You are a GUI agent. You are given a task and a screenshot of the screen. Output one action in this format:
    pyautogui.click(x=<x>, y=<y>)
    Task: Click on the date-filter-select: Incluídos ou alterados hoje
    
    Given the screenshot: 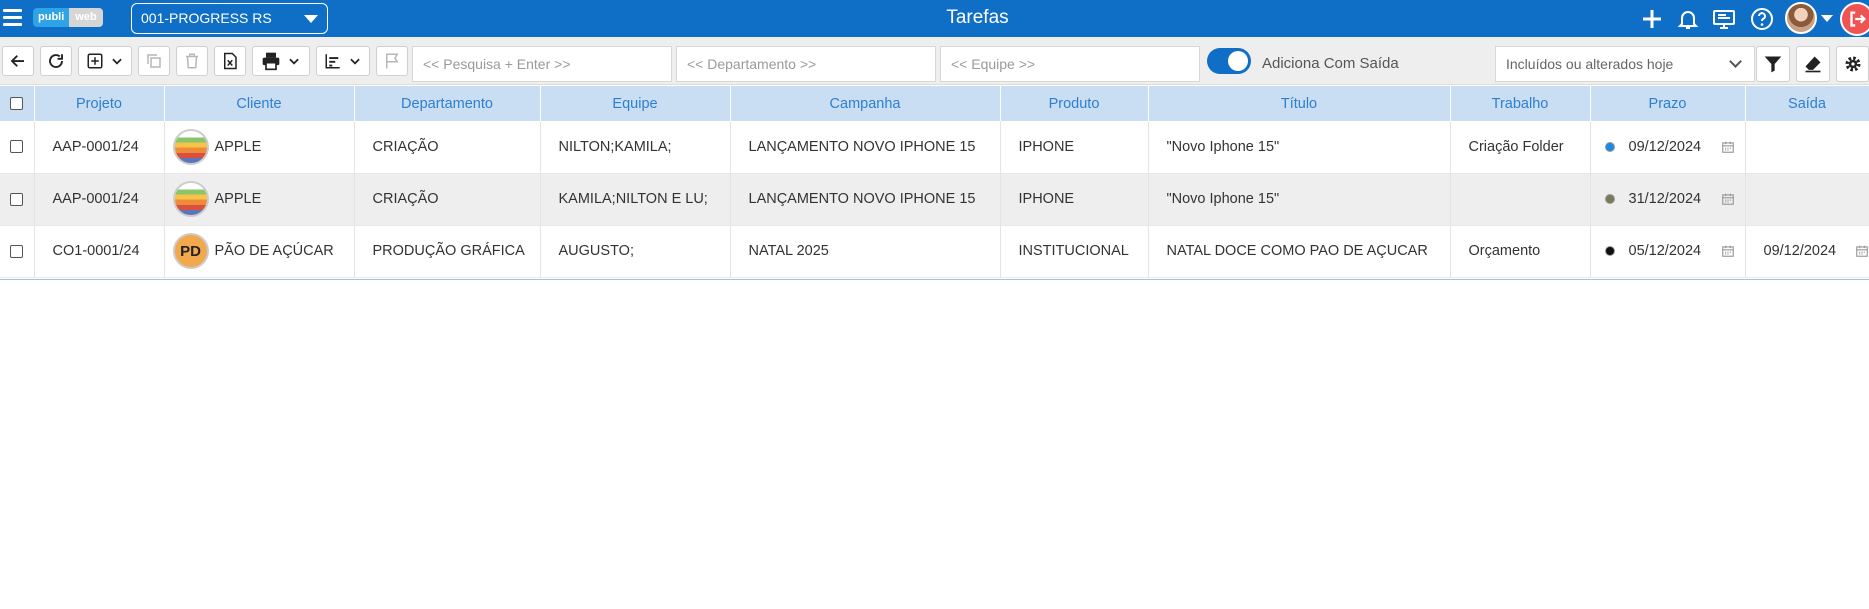 What is the action you would take?
    pyautogui.click(x=1625, y=64)
    